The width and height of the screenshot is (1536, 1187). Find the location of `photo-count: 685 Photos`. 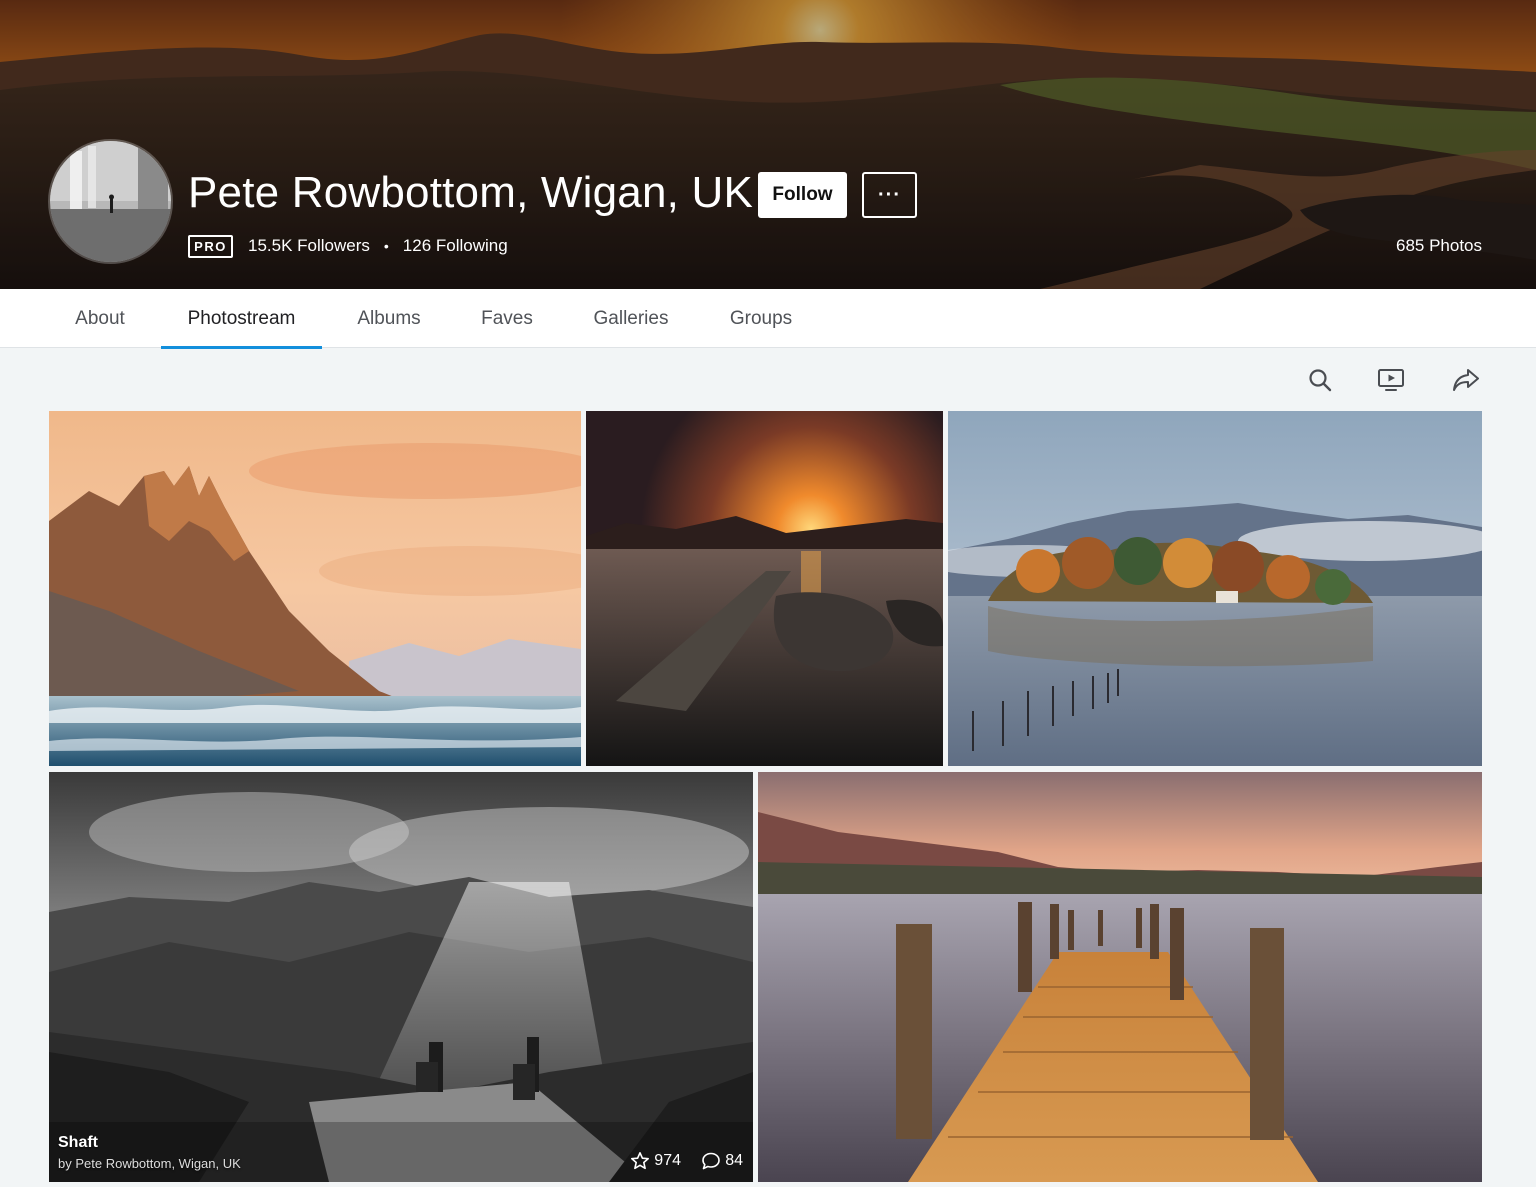

photo-count: 685 Photos is located at coordinates (1438, 245).